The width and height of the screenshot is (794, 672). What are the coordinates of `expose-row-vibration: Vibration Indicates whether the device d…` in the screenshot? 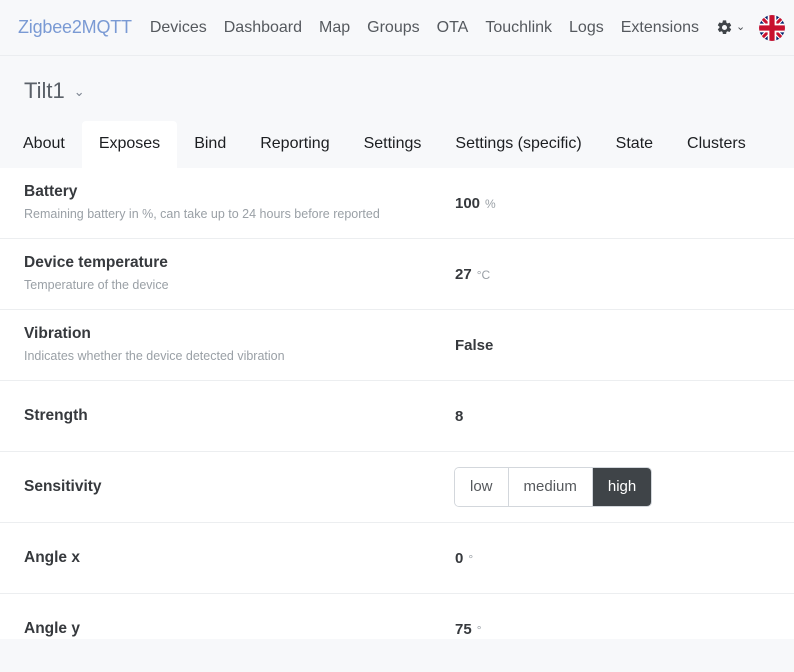 It's located at (397, 345).